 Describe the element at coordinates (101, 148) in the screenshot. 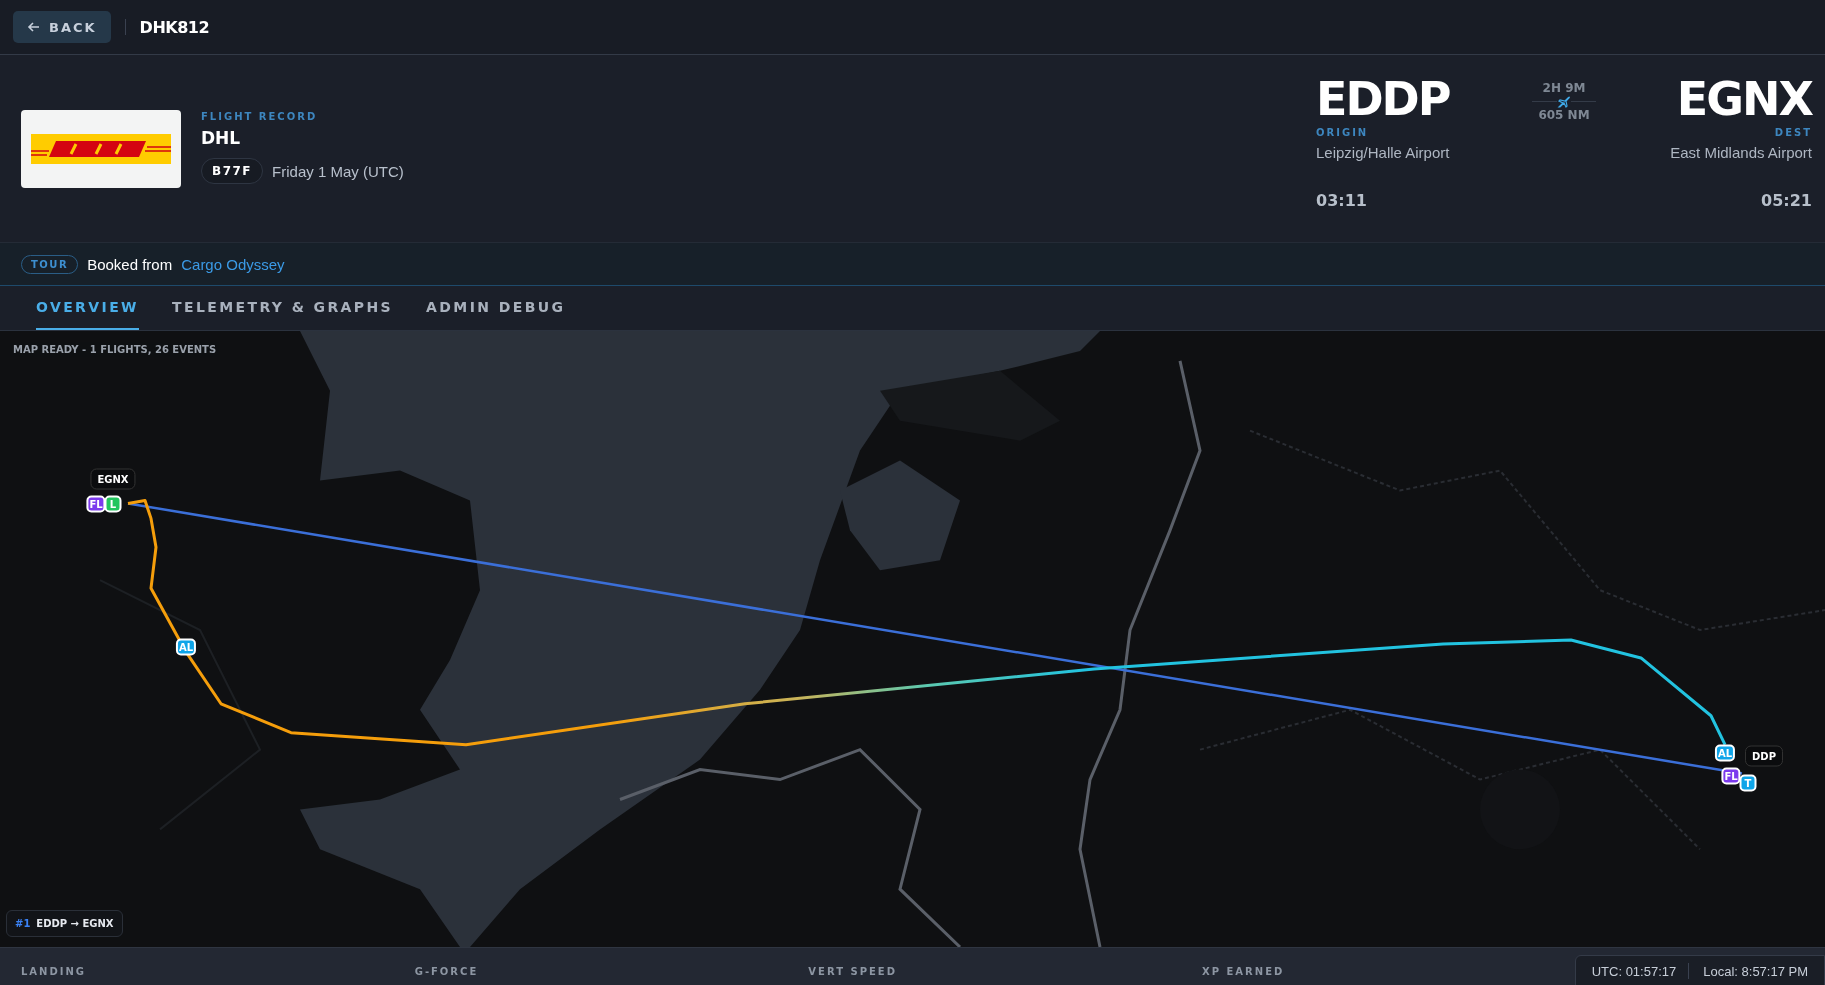

I see `logo-icon` at that location.